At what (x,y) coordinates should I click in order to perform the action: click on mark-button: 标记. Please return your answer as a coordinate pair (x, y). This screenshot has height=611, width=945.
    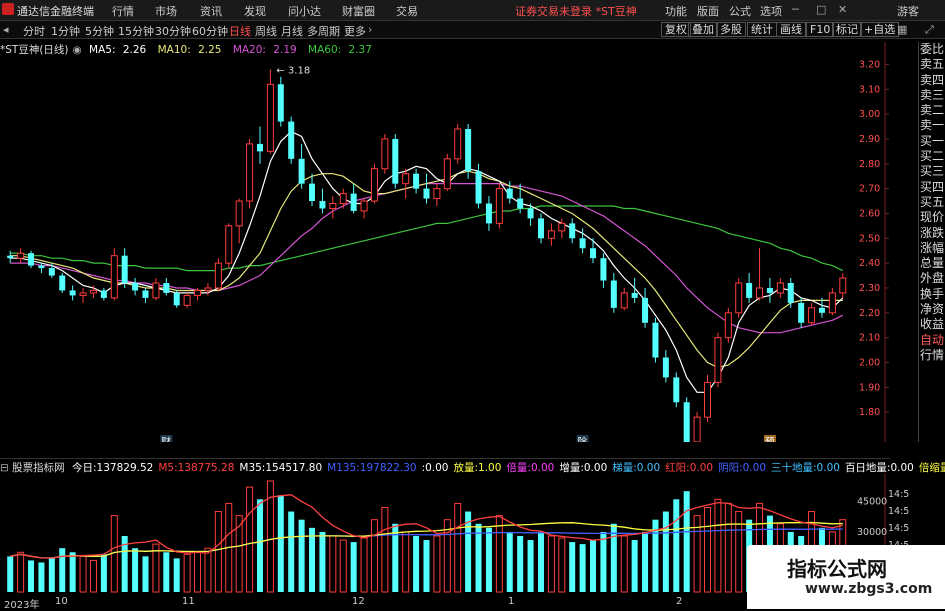
    Looking at the image, I should click on (847, 29).